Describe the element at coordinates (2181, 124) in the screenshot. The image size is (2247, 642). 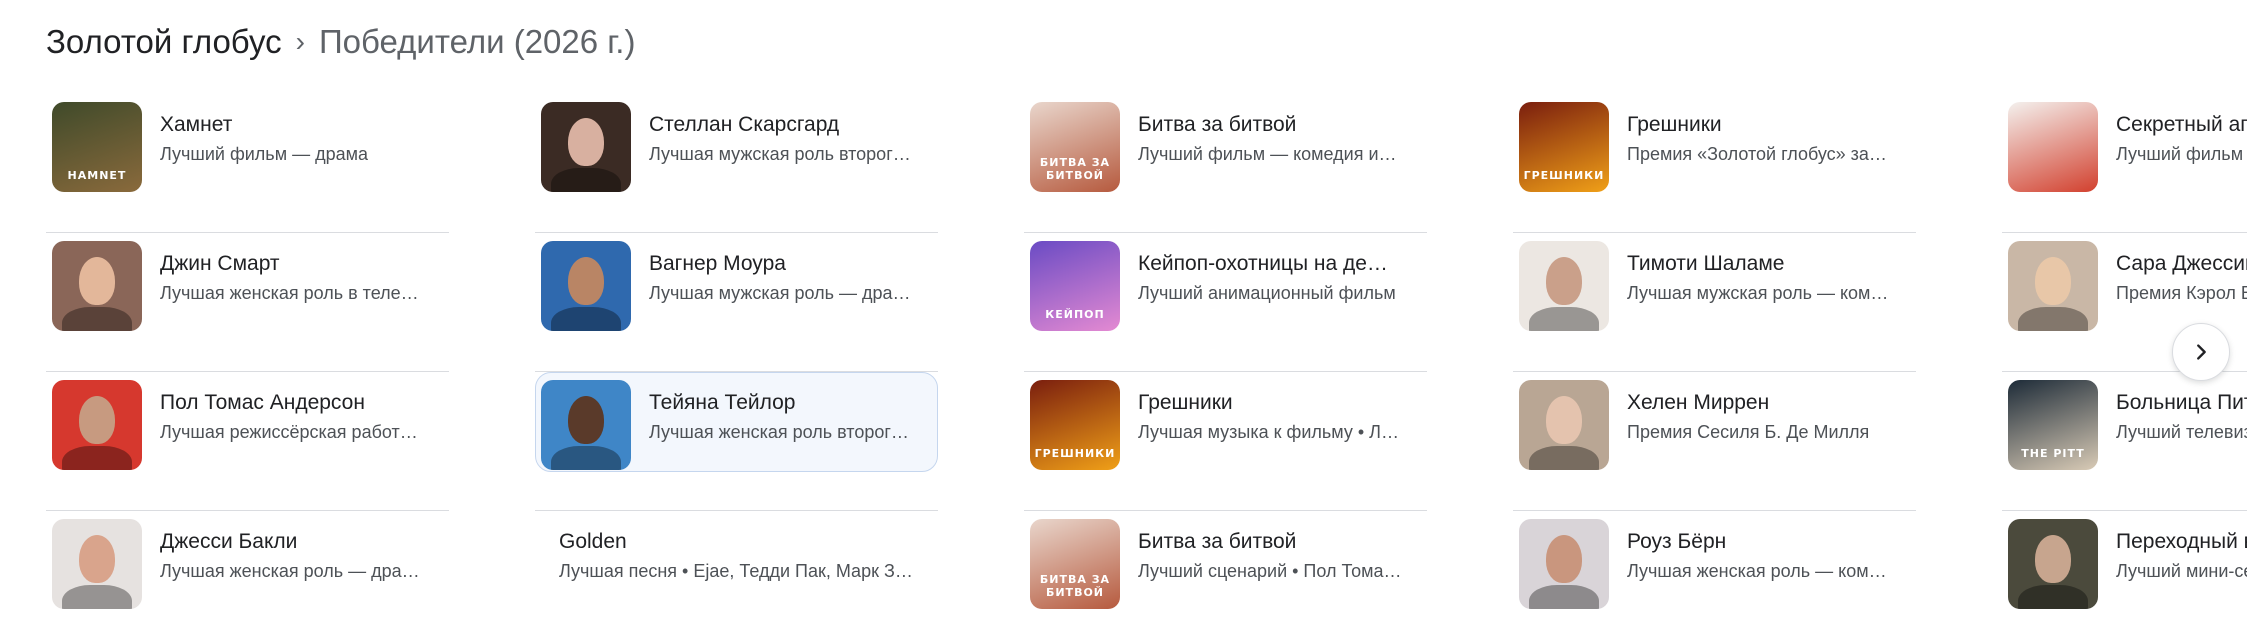
I see `winner-title: Секретный агент` at that location.